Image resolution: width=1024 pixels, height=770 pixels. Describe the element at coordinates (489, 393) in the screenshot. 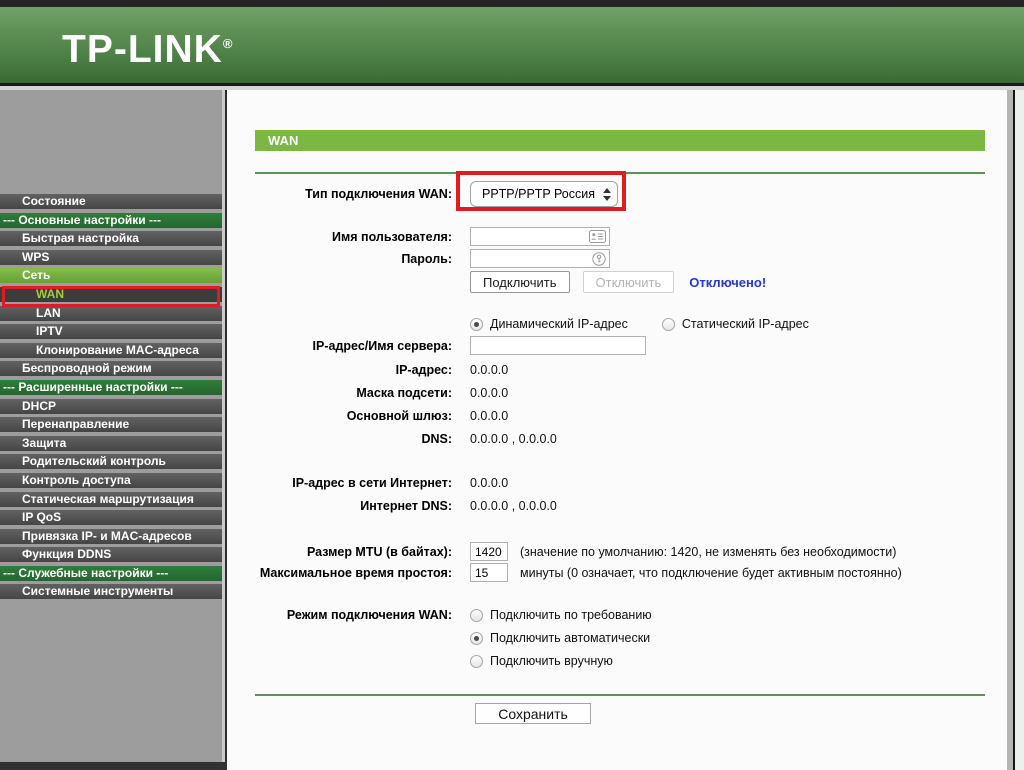

I see `mask-value: 0.0.0.0` at that location.